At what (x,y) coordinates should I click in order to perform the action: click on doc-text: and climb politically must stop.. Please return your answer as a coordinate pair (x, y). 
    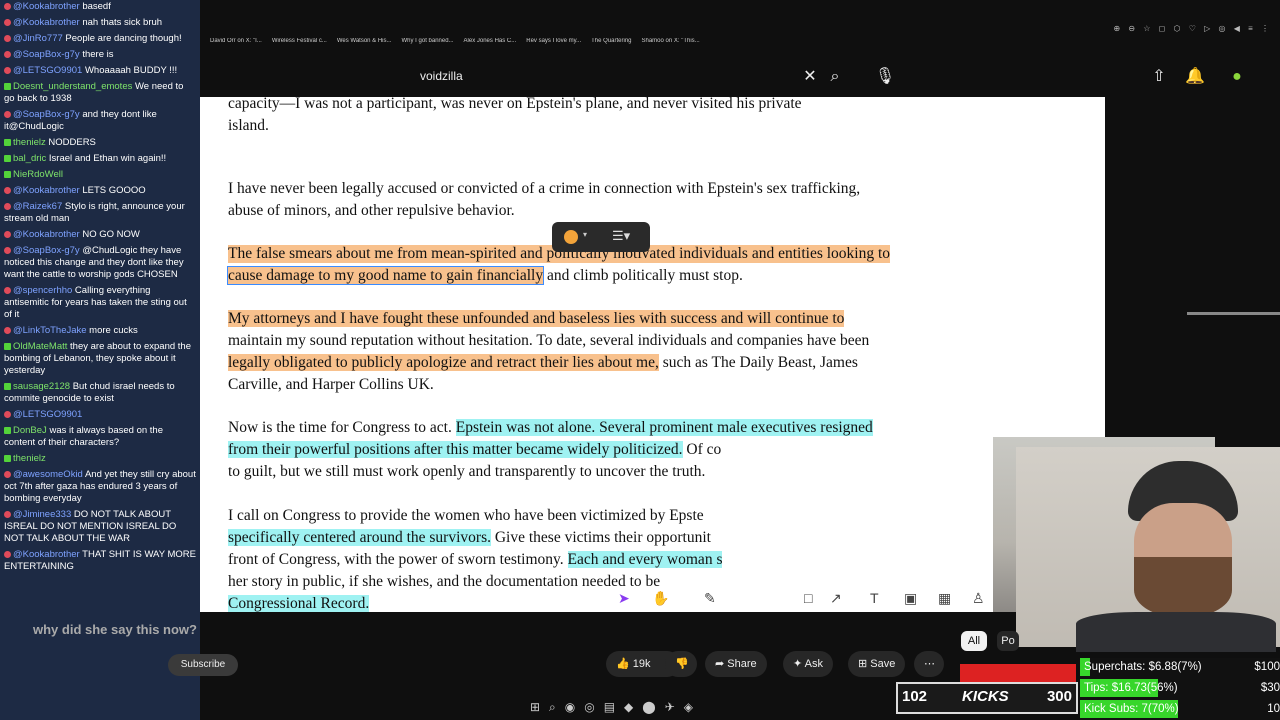
    Looking at the image, I should click on (643, 275).